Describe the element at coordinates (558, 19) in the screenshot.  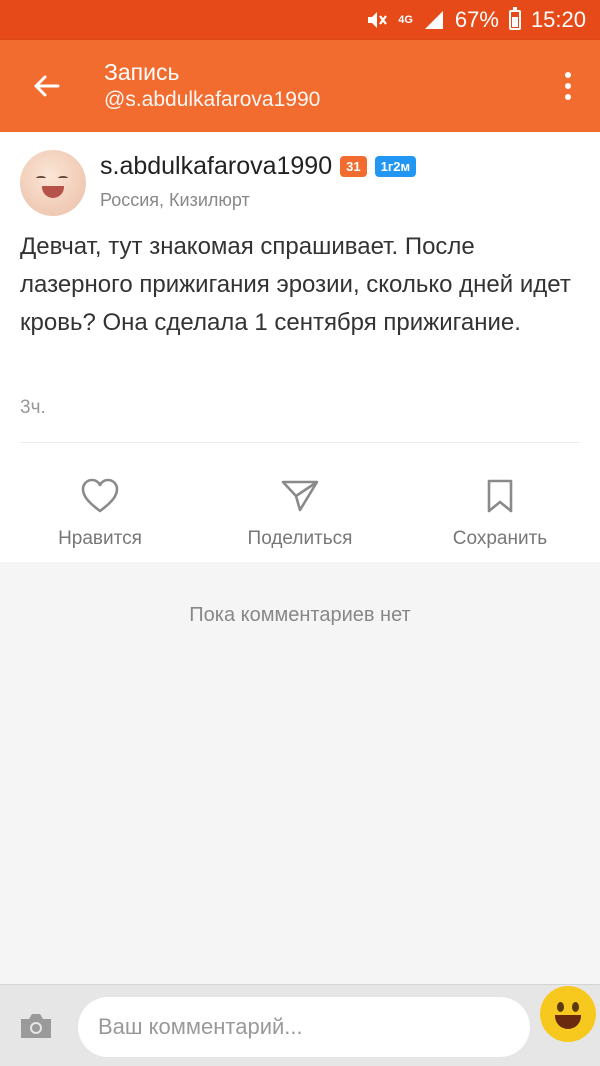
I see `clock: 15:20` at that location.